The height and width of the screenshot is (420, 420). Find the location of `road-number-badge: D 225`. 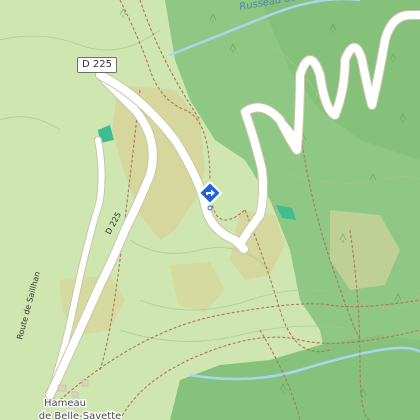

road-number-badge: D 225 is located at coordinates (97, 65).